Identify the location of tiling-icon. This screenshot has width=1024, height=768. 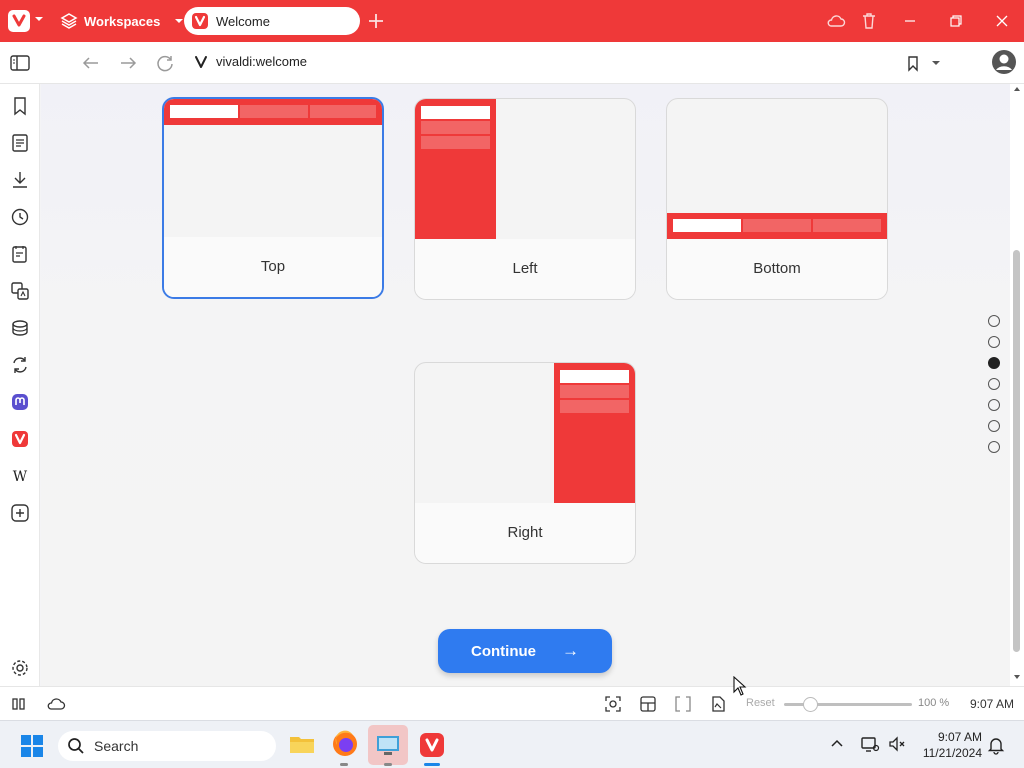
(648, 704).